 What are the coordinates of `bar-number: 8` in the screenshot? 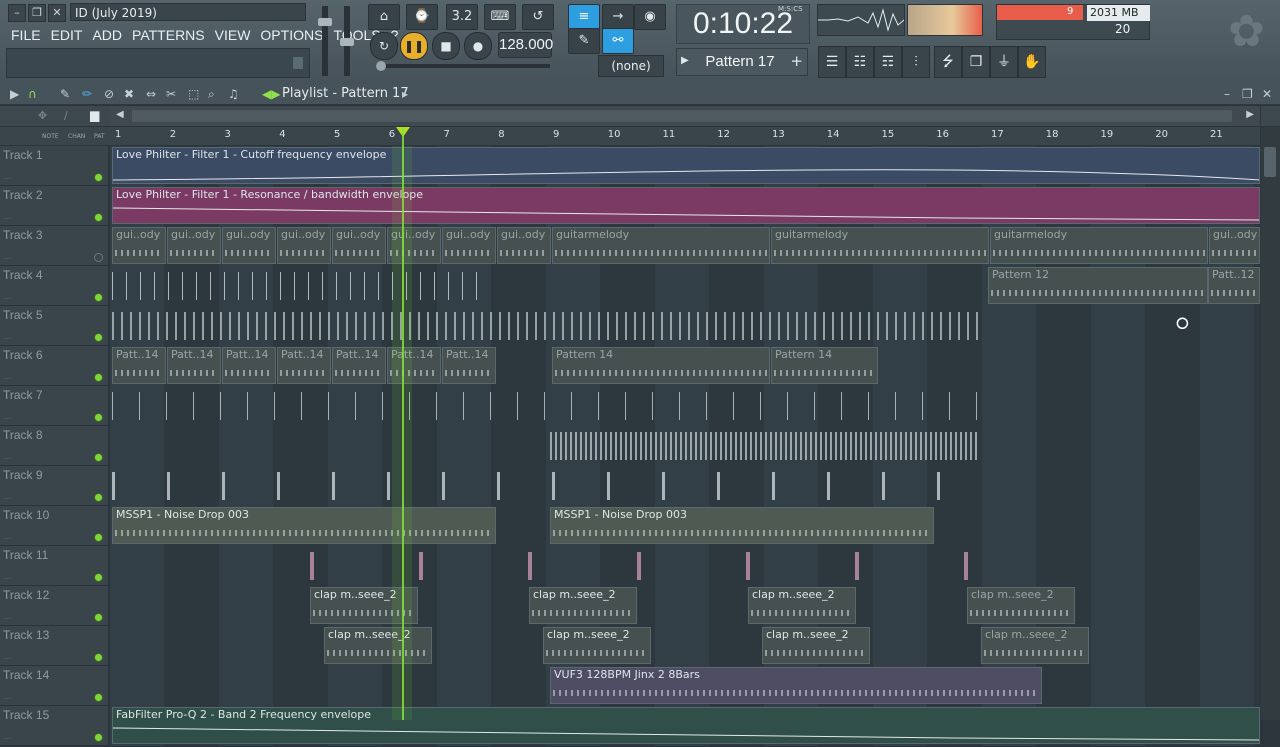 It's located at (501, 134).